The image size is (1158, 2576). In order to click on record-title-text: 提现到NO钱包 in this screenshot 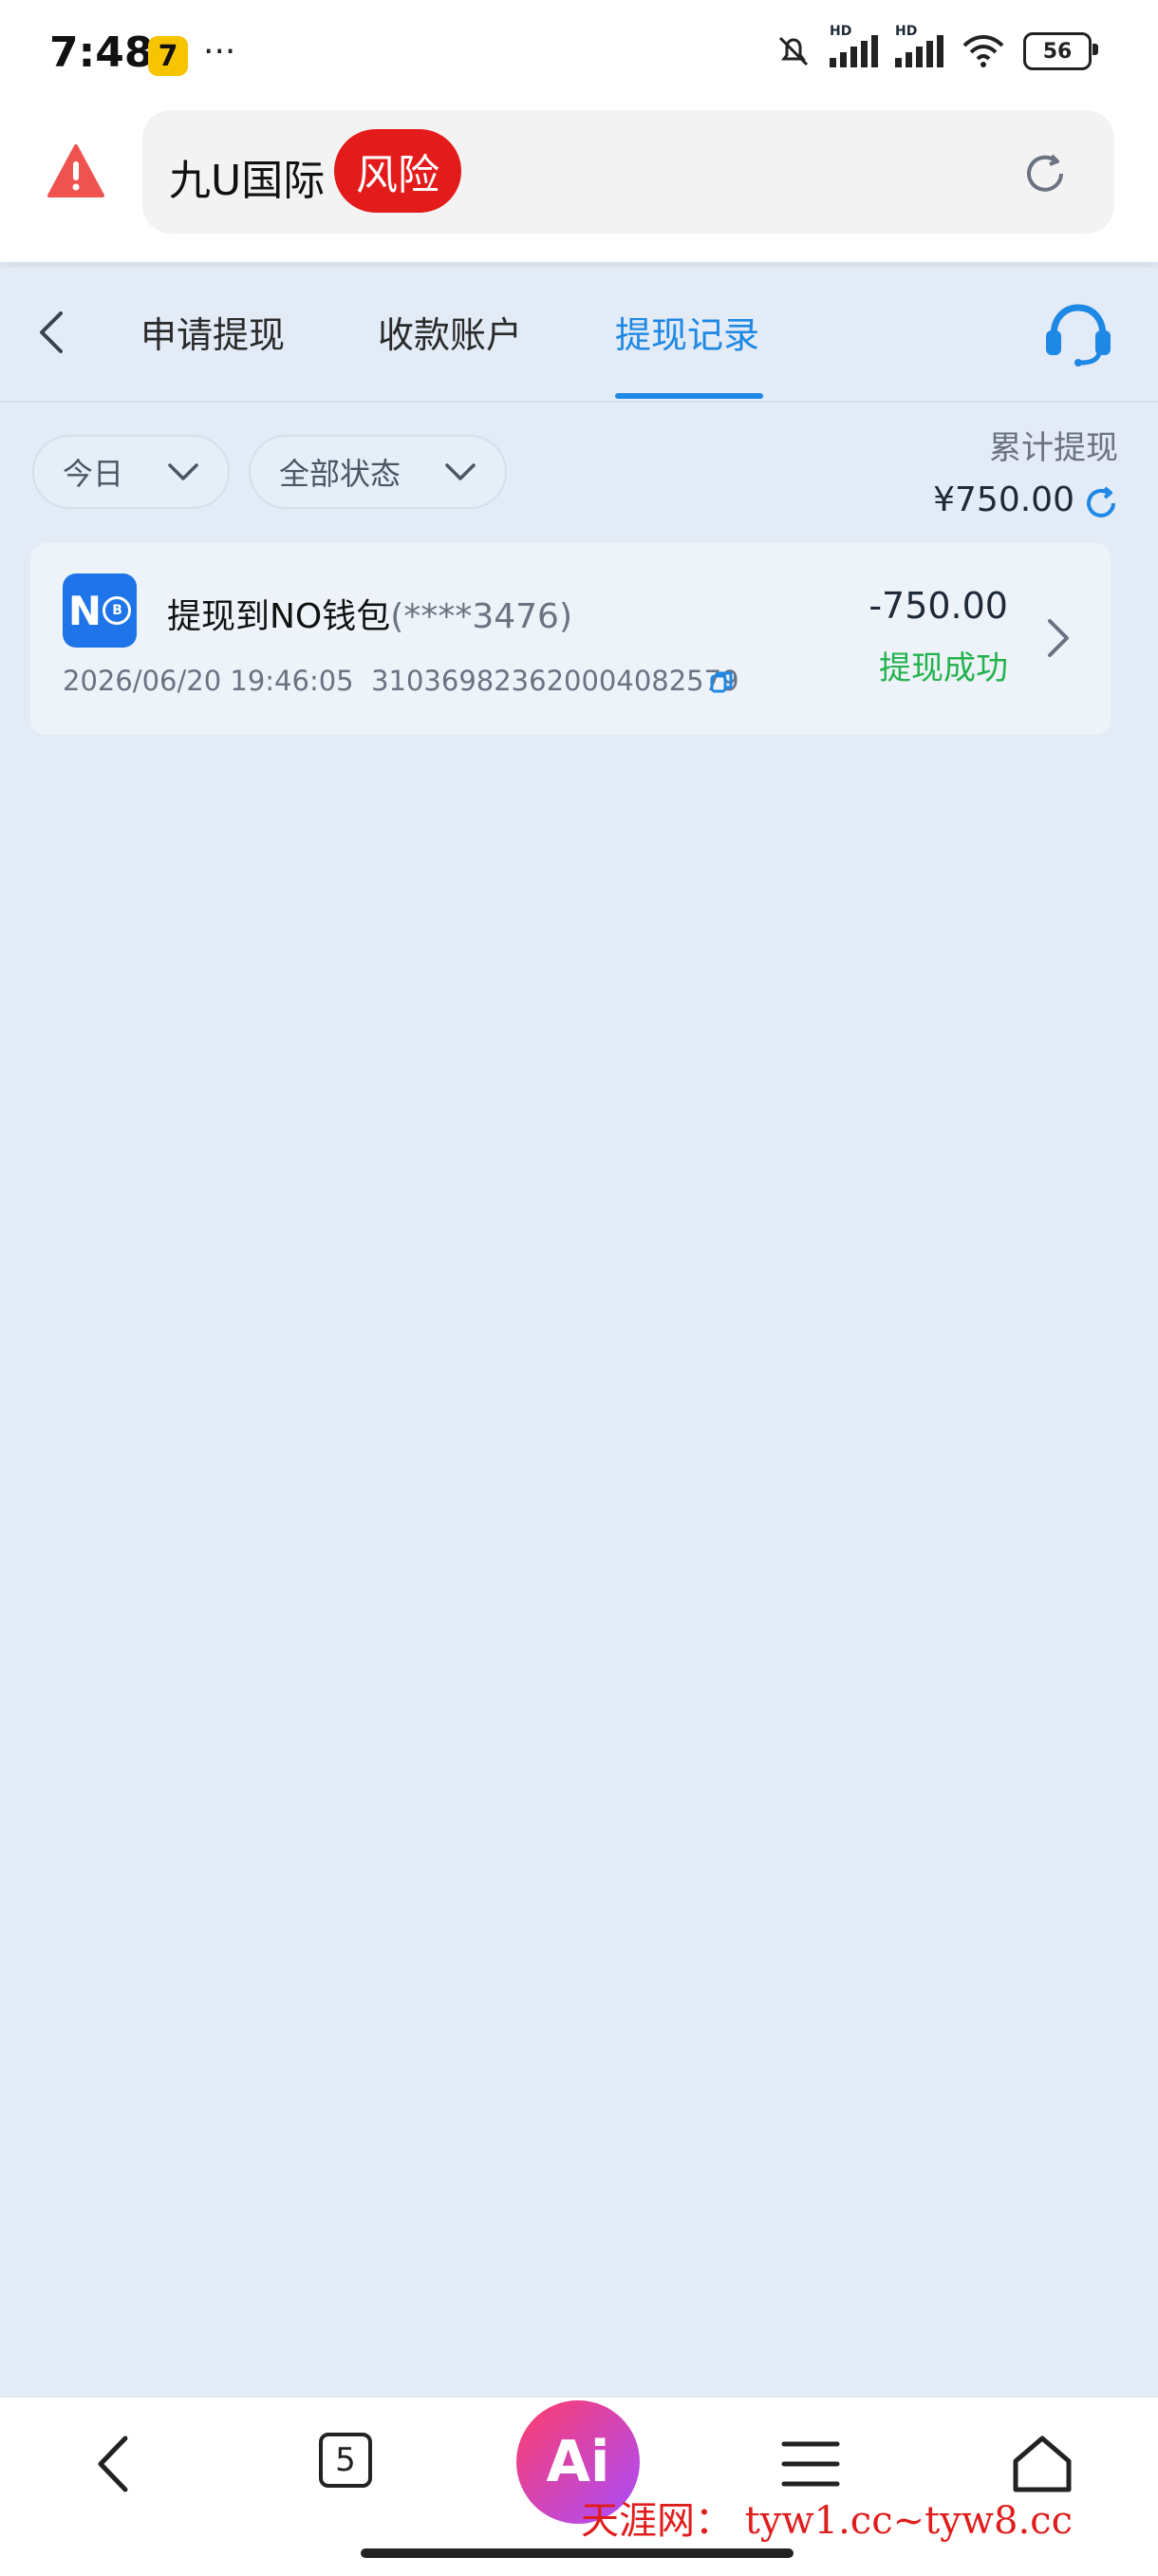, I will do `click(279, 616)`.